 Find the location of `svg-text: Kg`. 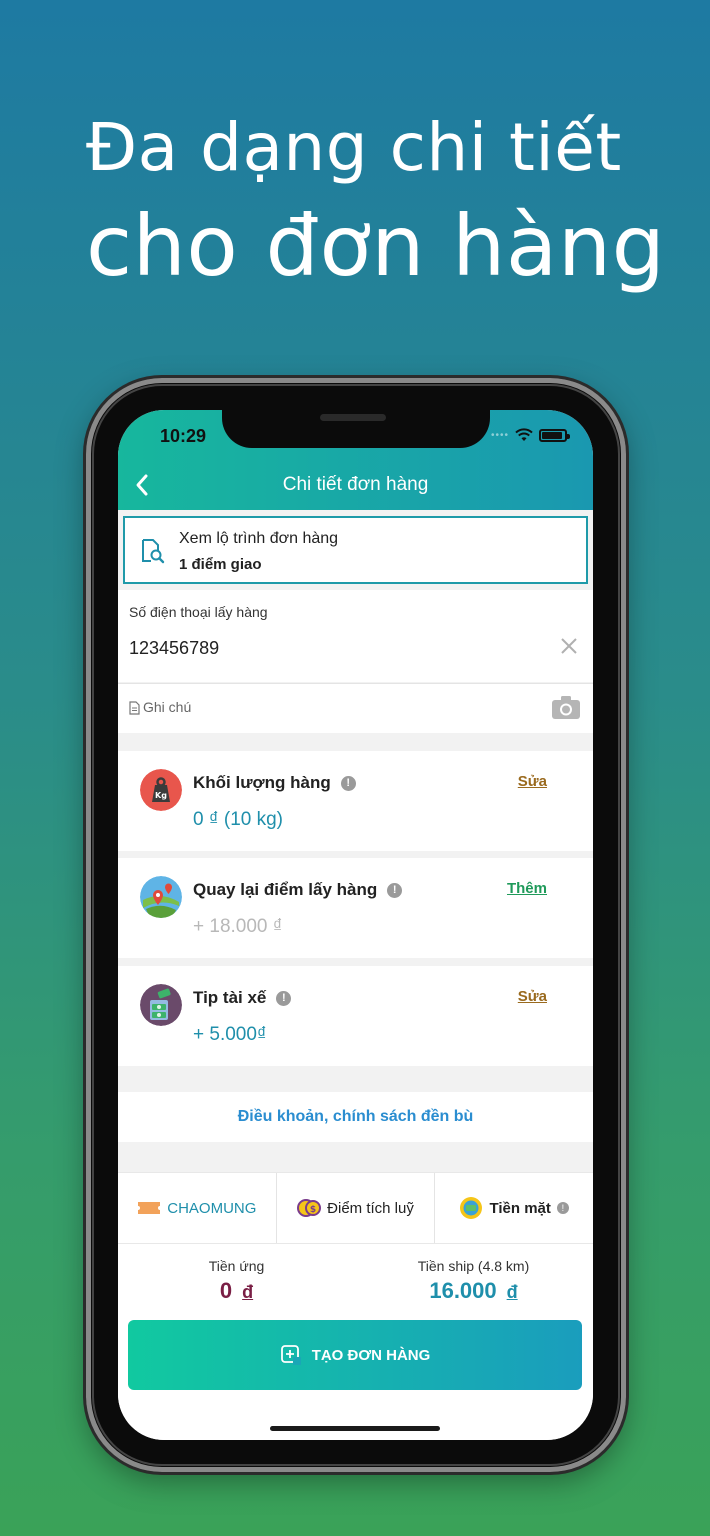

svg-text: Kg is located at coordinates (161, 795).